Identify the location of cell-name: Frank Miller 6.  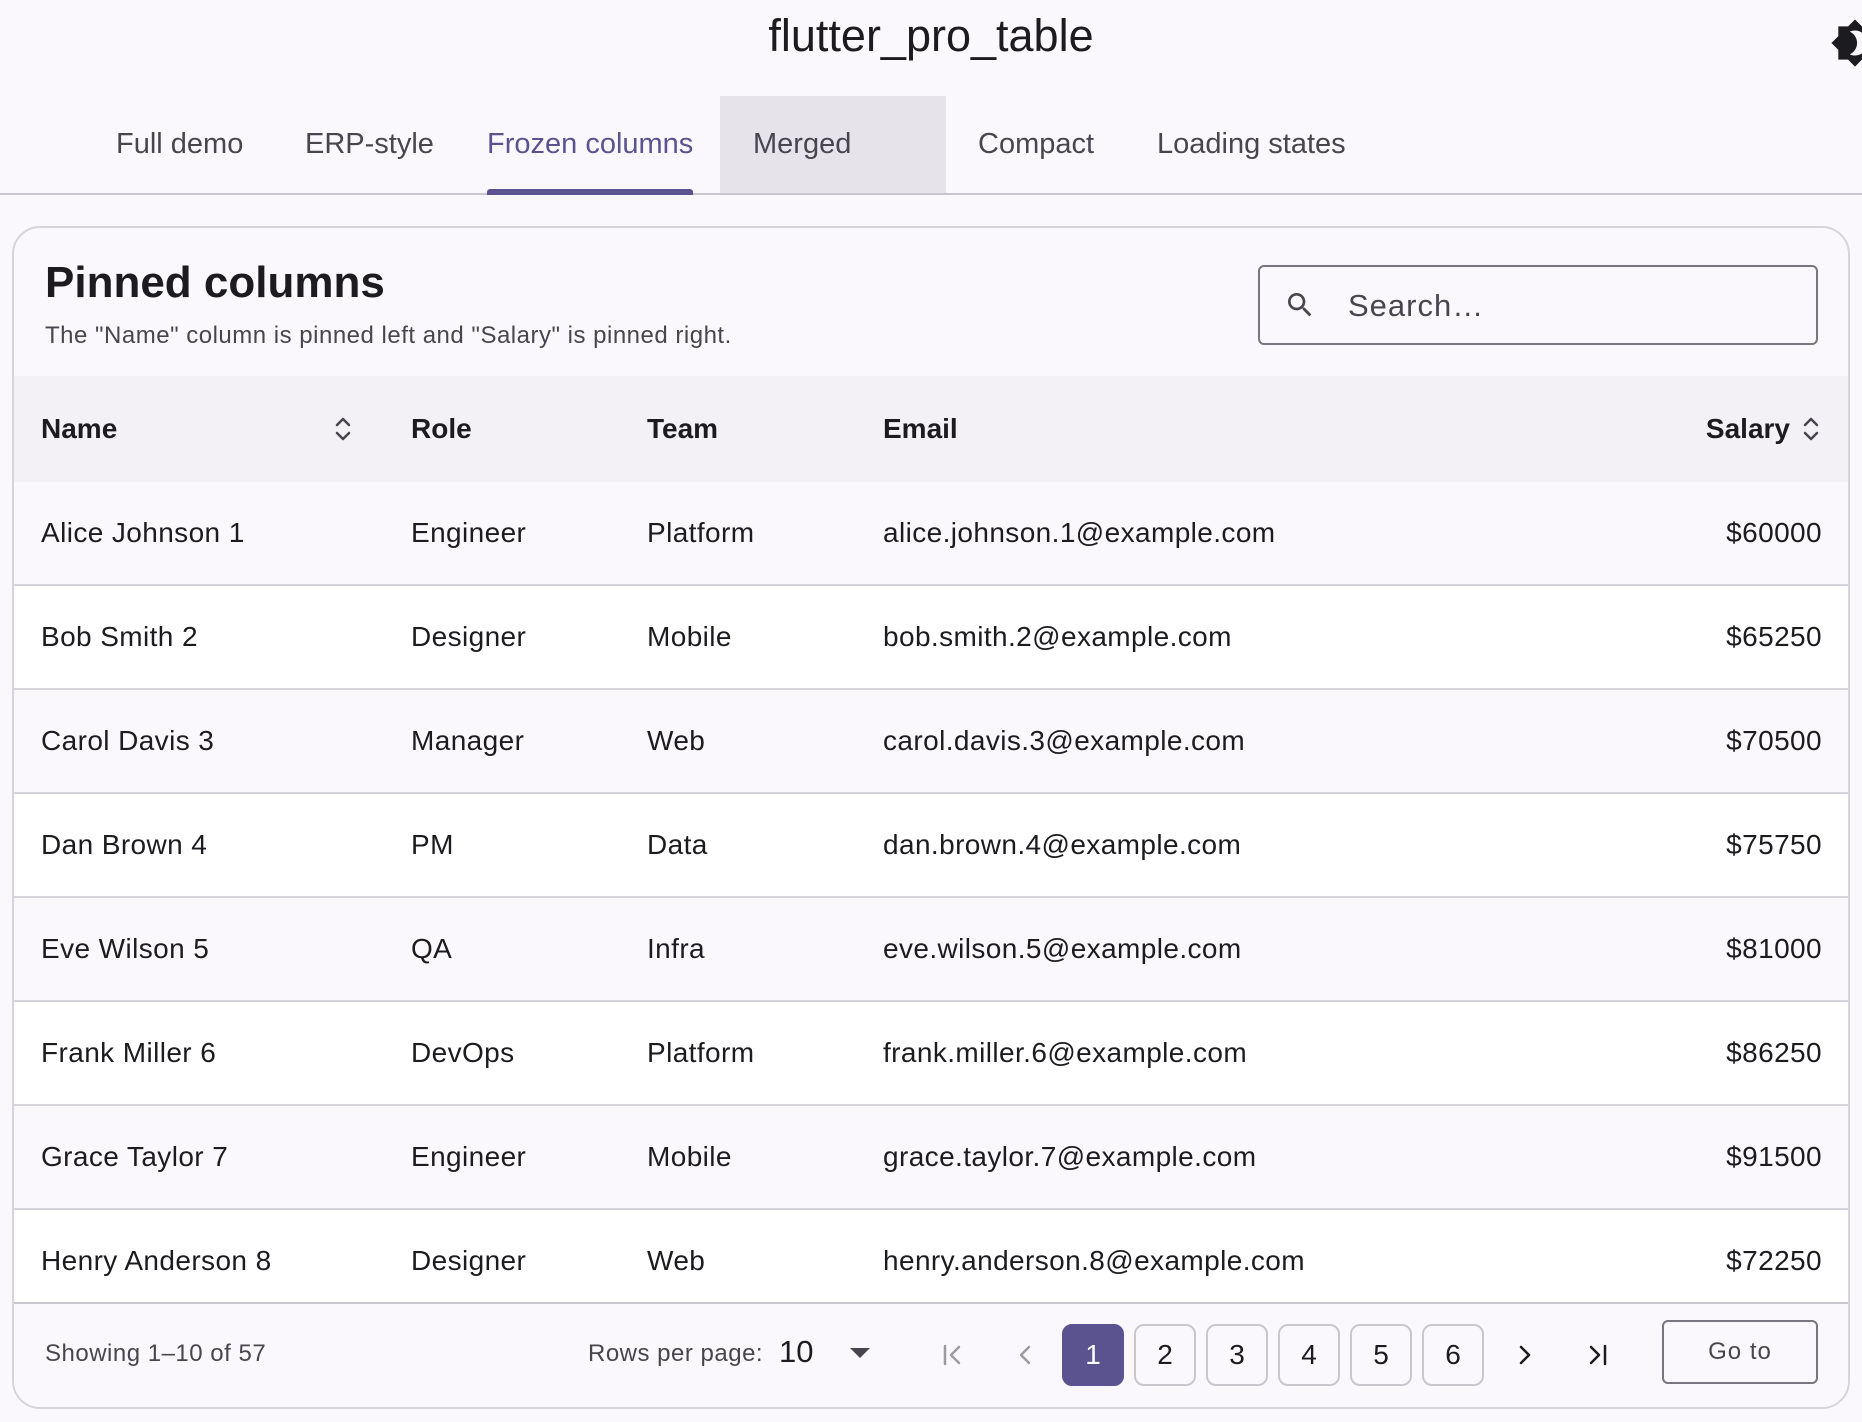
(129, 1052).